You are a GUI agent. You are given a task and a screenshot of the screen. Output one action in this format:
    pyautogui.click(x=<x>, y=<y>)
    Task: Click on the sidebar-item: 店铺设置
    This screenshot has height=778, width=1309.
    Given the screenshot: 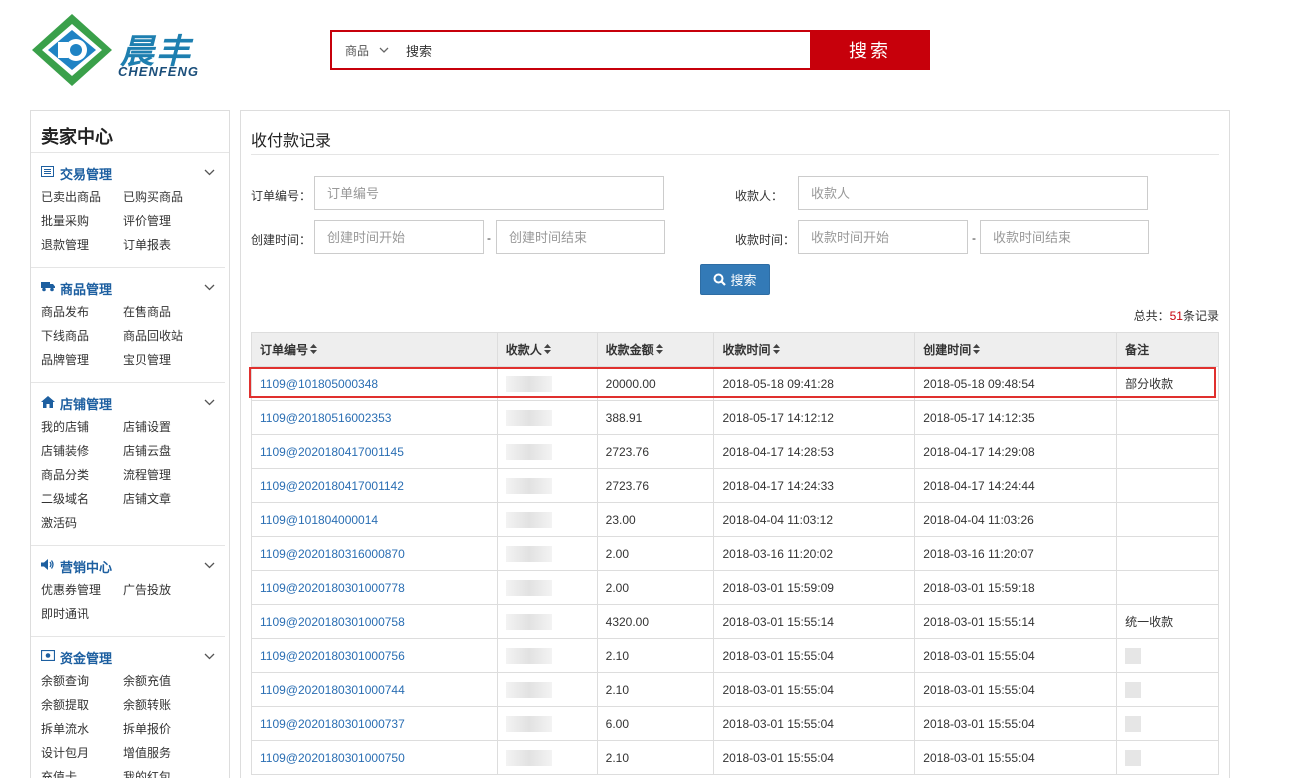 What is the action you would take?
    pyautogui.click(x=164, y=427)
    